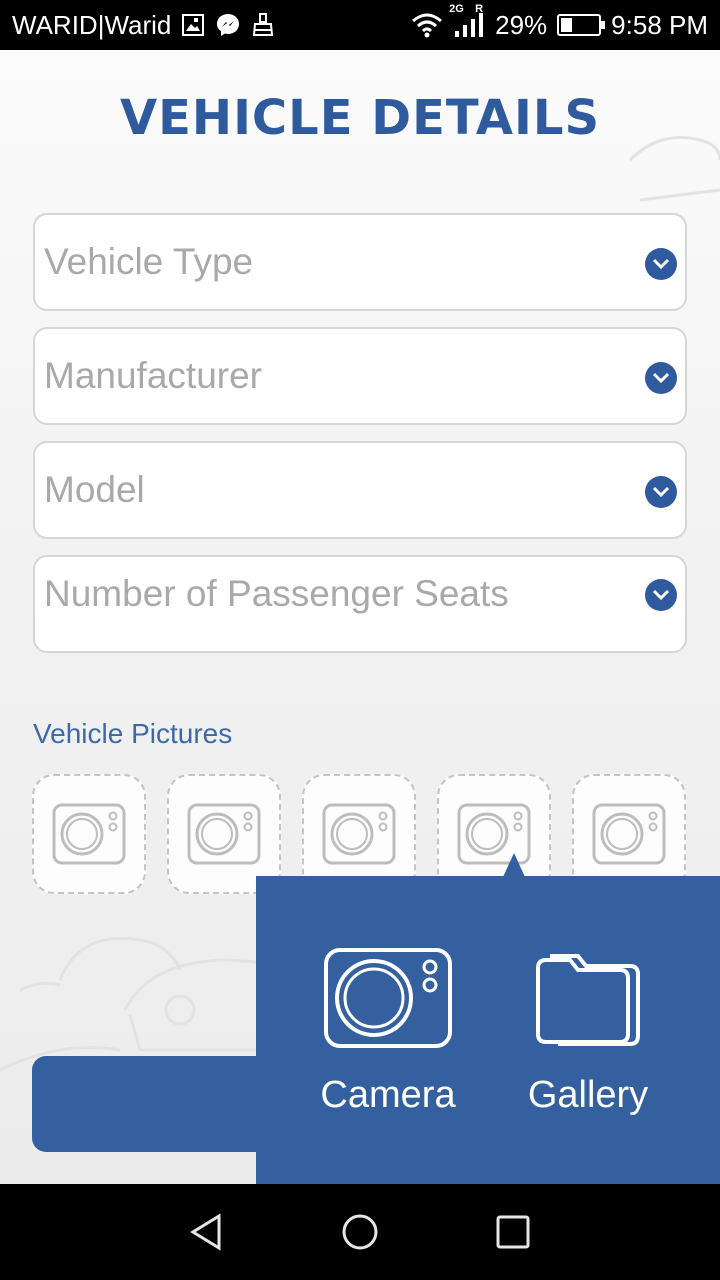  I want to click on battery-percent: 29%, so click(521, 24).